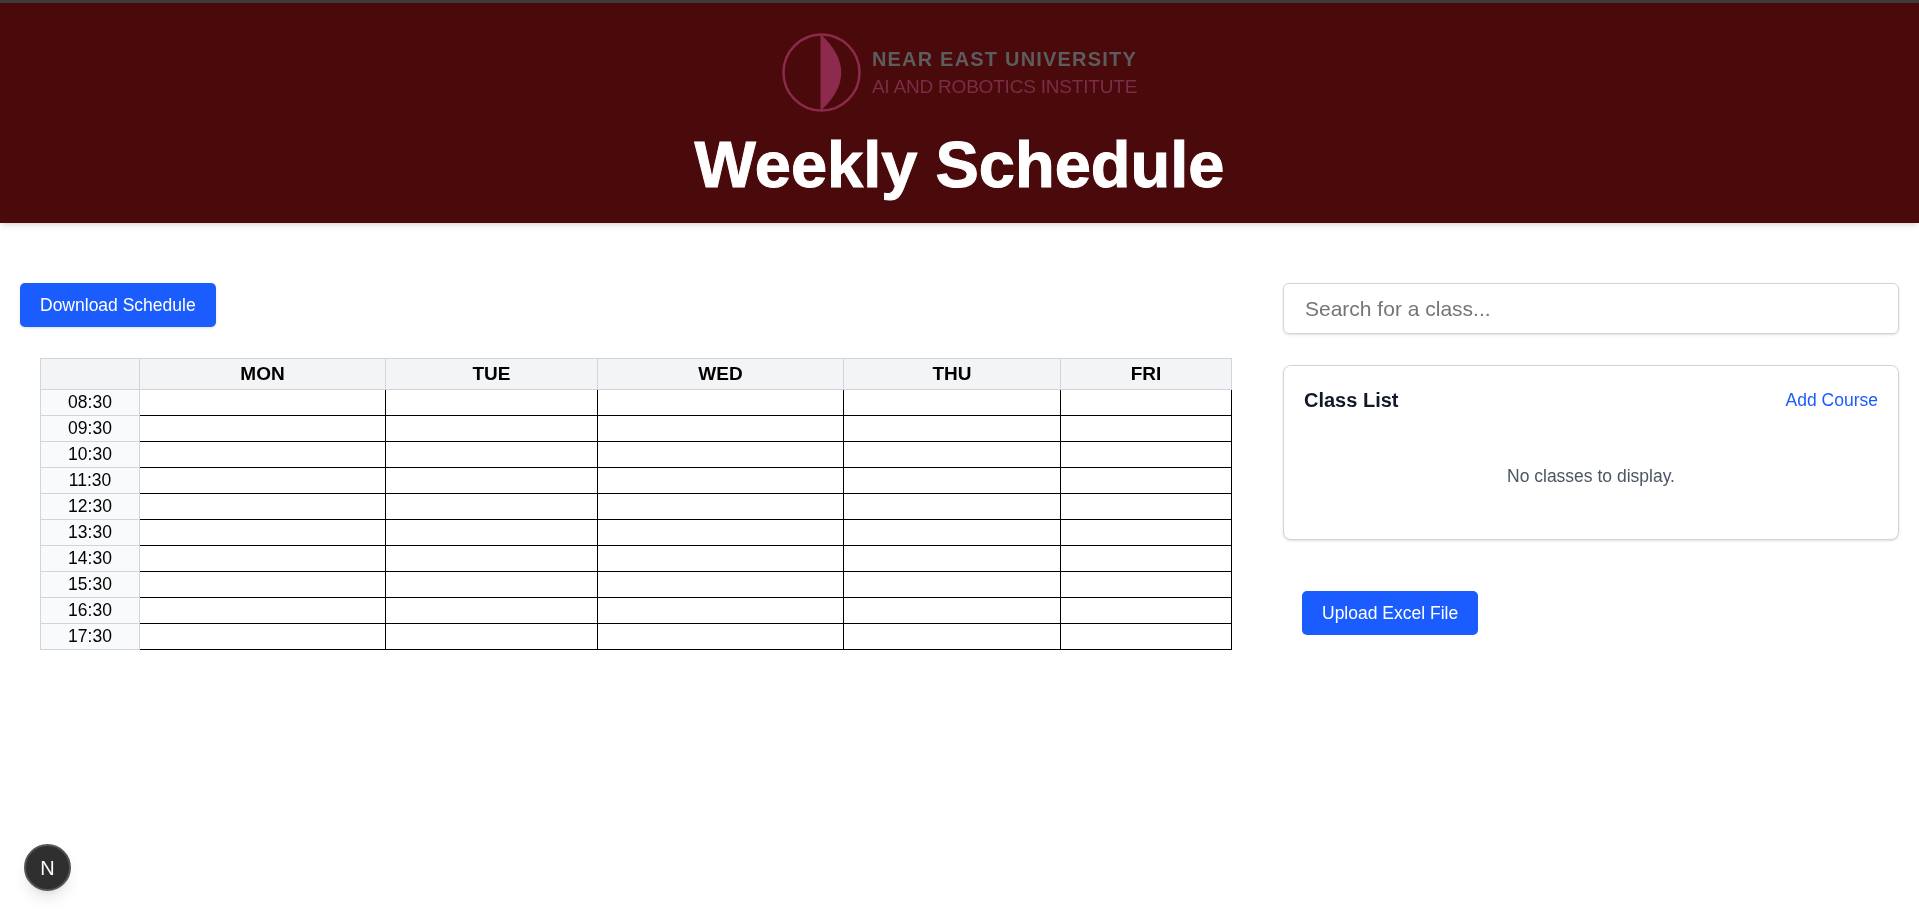 The width and height of the screenshot is (1919, 911). What do you see at coordinates (1591, 476) in the screenshot?
I see `empty-message: No classes to display.` at bounding box center [1591, 476].